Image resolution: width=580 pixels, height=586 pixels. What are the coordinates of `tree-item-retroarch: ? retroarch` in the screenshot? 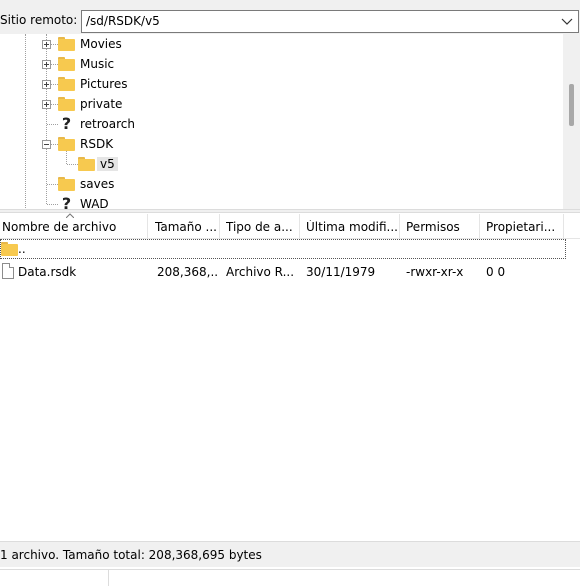 It's located at (280, 124).